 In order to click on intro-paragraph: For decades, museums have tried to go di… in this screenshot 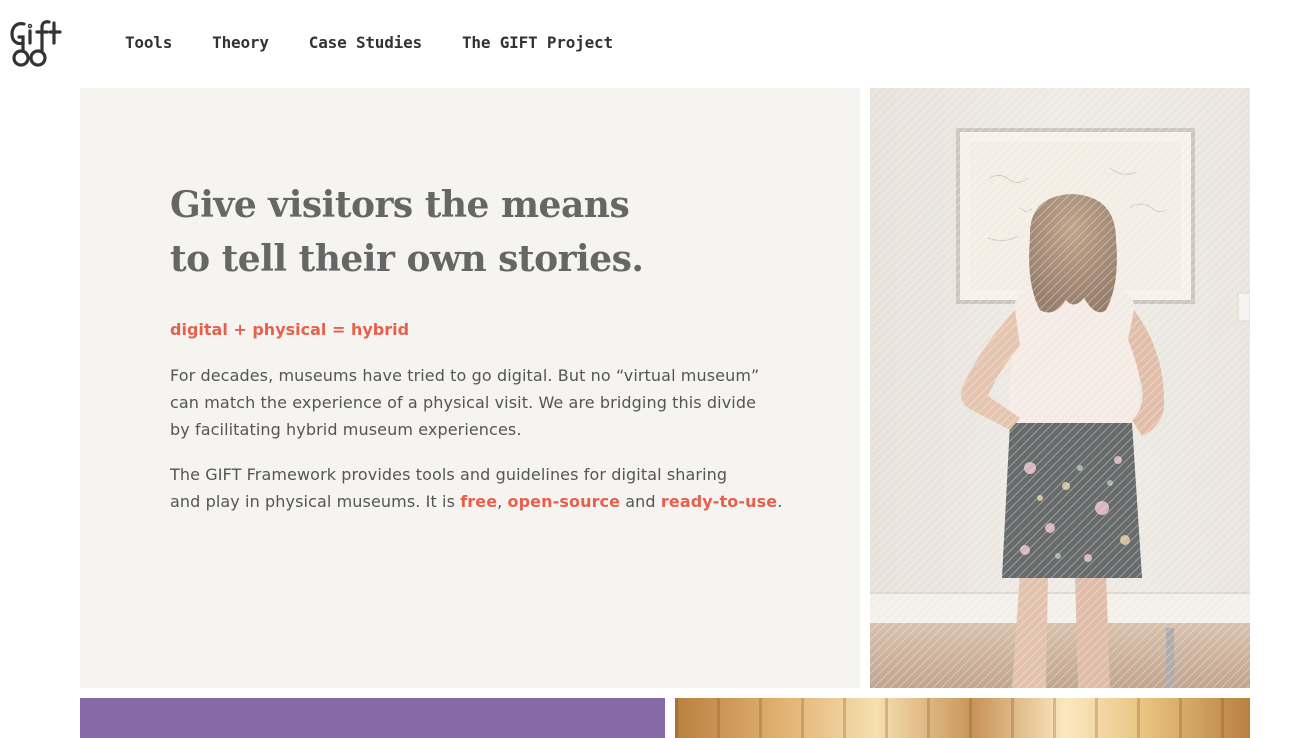, I will do `click(475, 402)`.